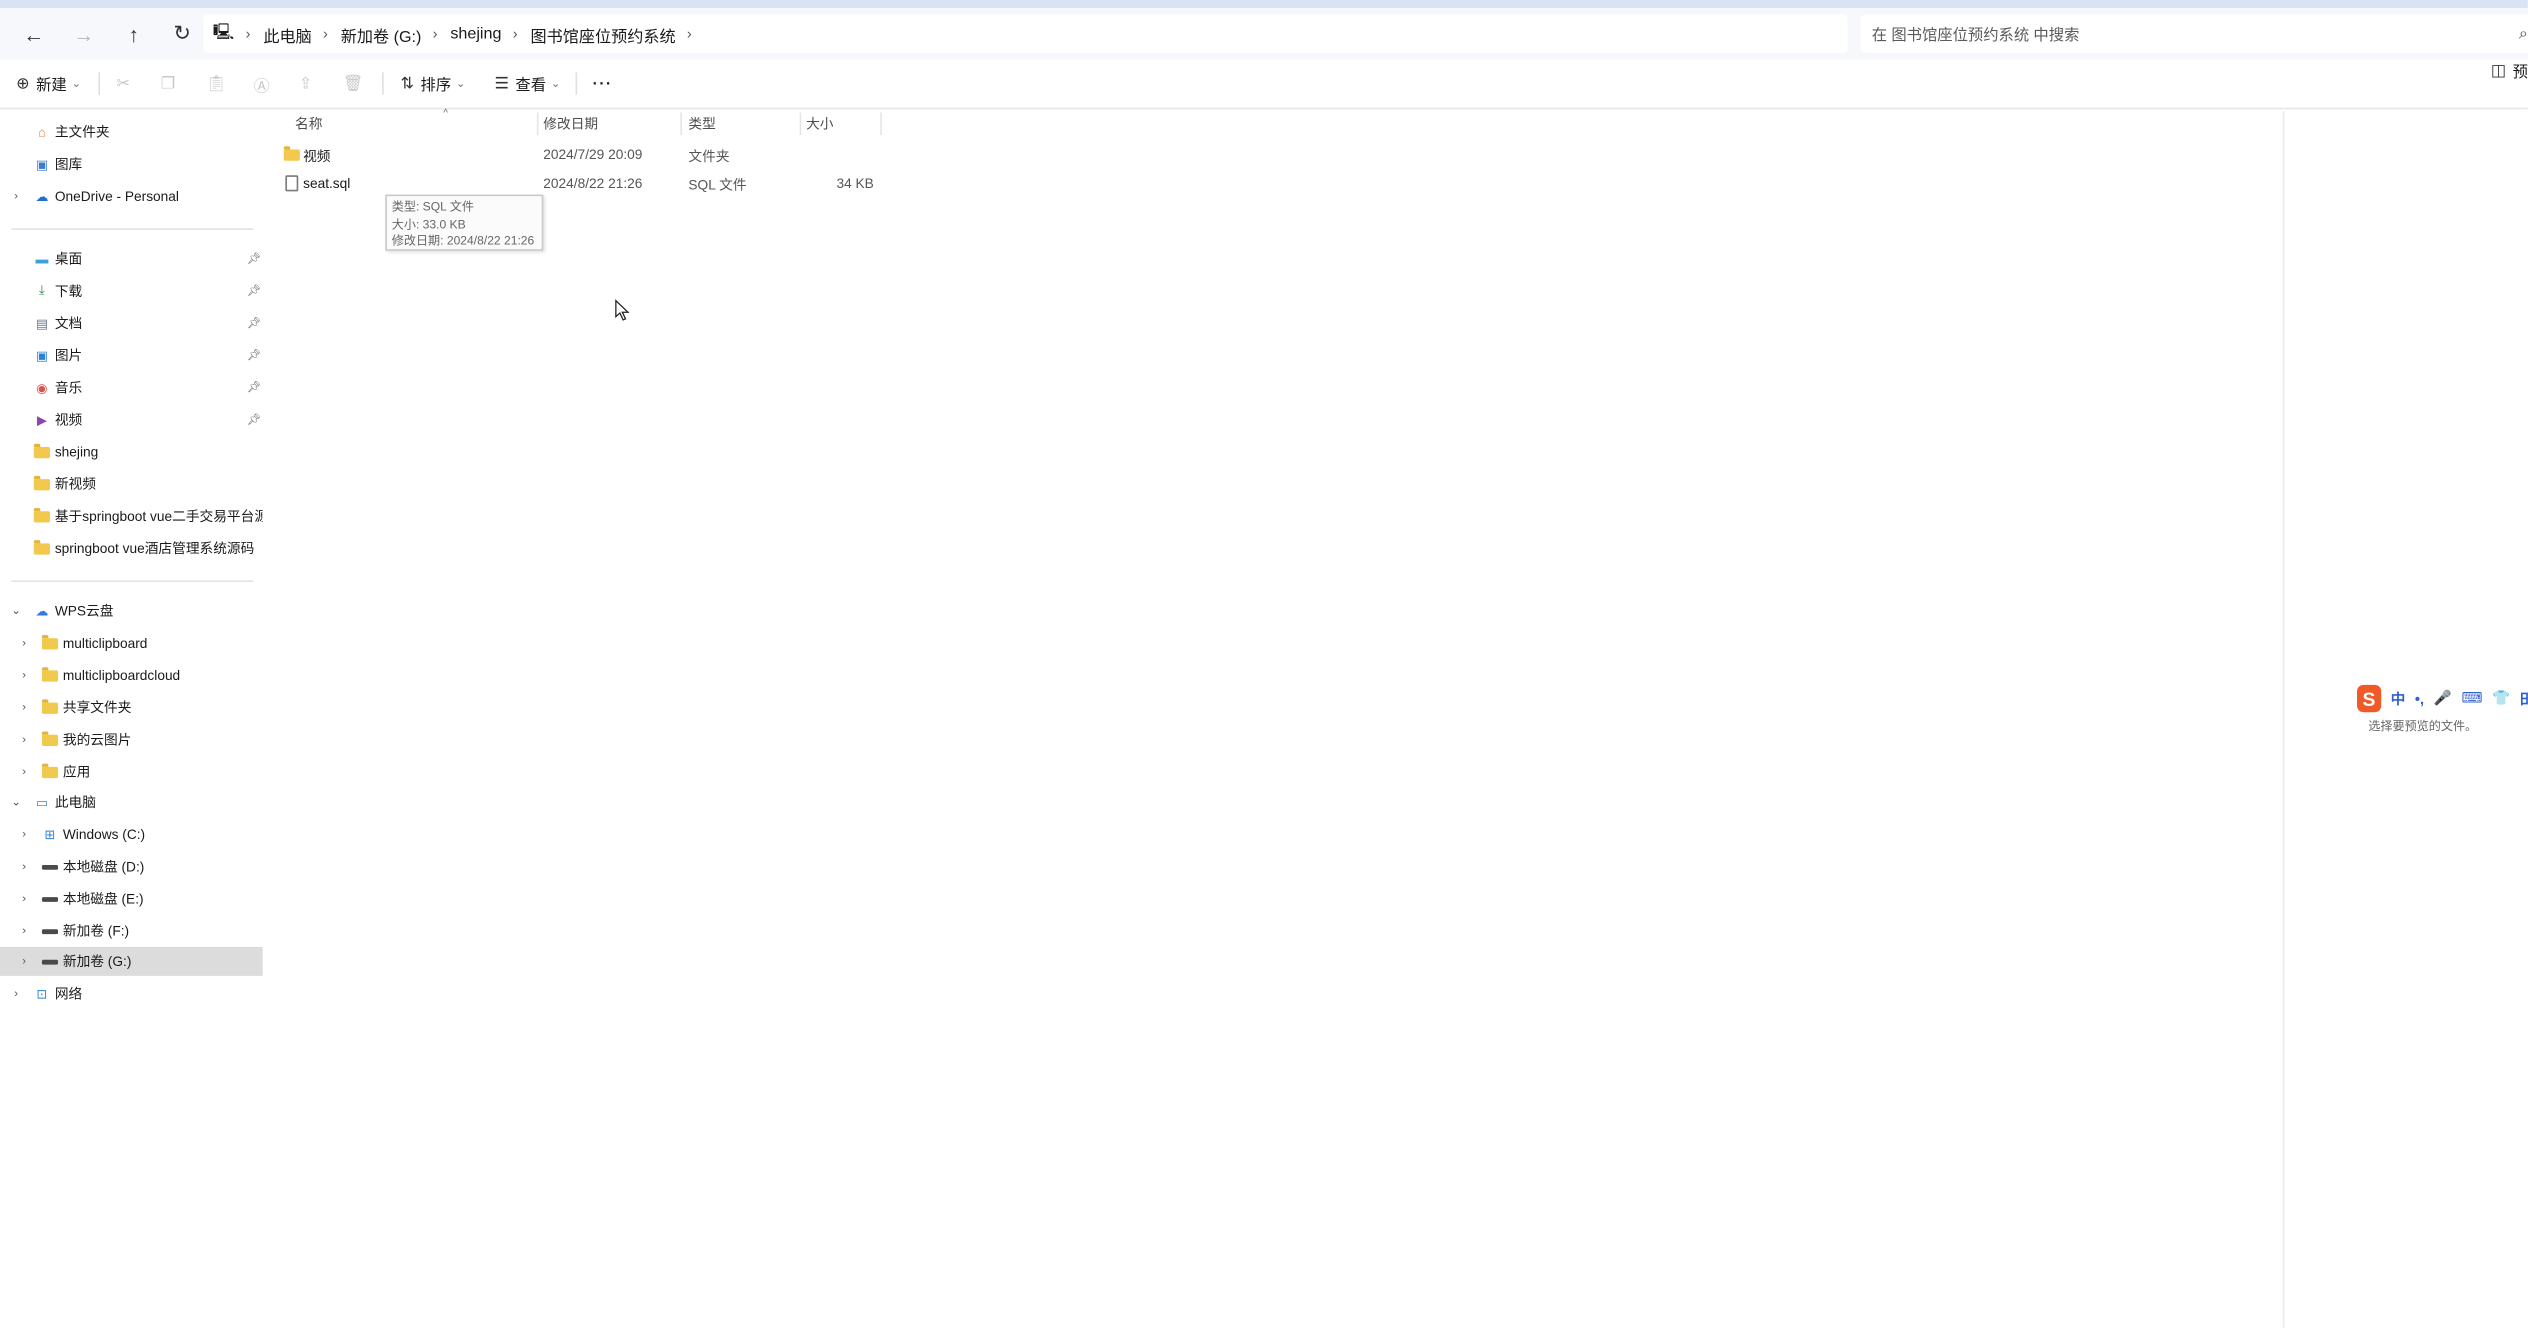 This screenshot has width=2528, height=1328. I want to click on sidebar-item-secondhand-source: 基于springboot vue二手交易平台源码, so click(131, 516).